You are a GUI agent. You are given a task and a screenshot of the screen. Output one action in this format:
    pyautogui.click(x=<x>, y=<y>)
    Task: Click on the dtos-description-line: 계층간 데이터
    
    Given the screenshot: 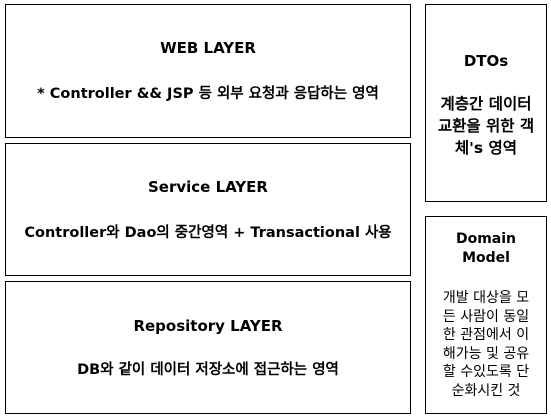 What is the action you would take?
    pyautogui.click(x=486, y=104)
    